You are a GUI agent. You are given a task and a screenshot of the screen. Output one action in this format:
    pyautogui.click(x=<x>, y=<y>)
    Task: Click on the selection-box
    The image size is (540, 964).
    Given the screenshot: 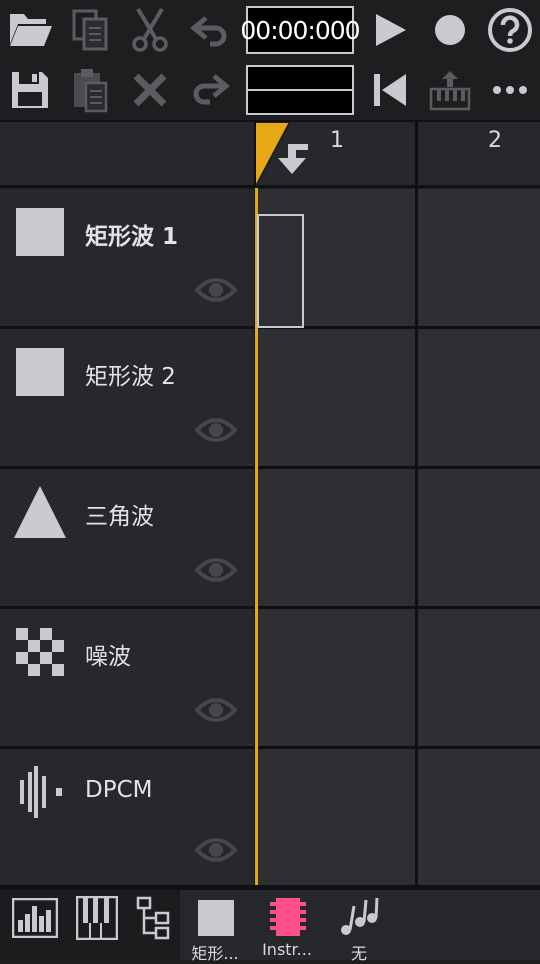 What is the action you would take?
    pyautogui.click(x=280, y=271)
    